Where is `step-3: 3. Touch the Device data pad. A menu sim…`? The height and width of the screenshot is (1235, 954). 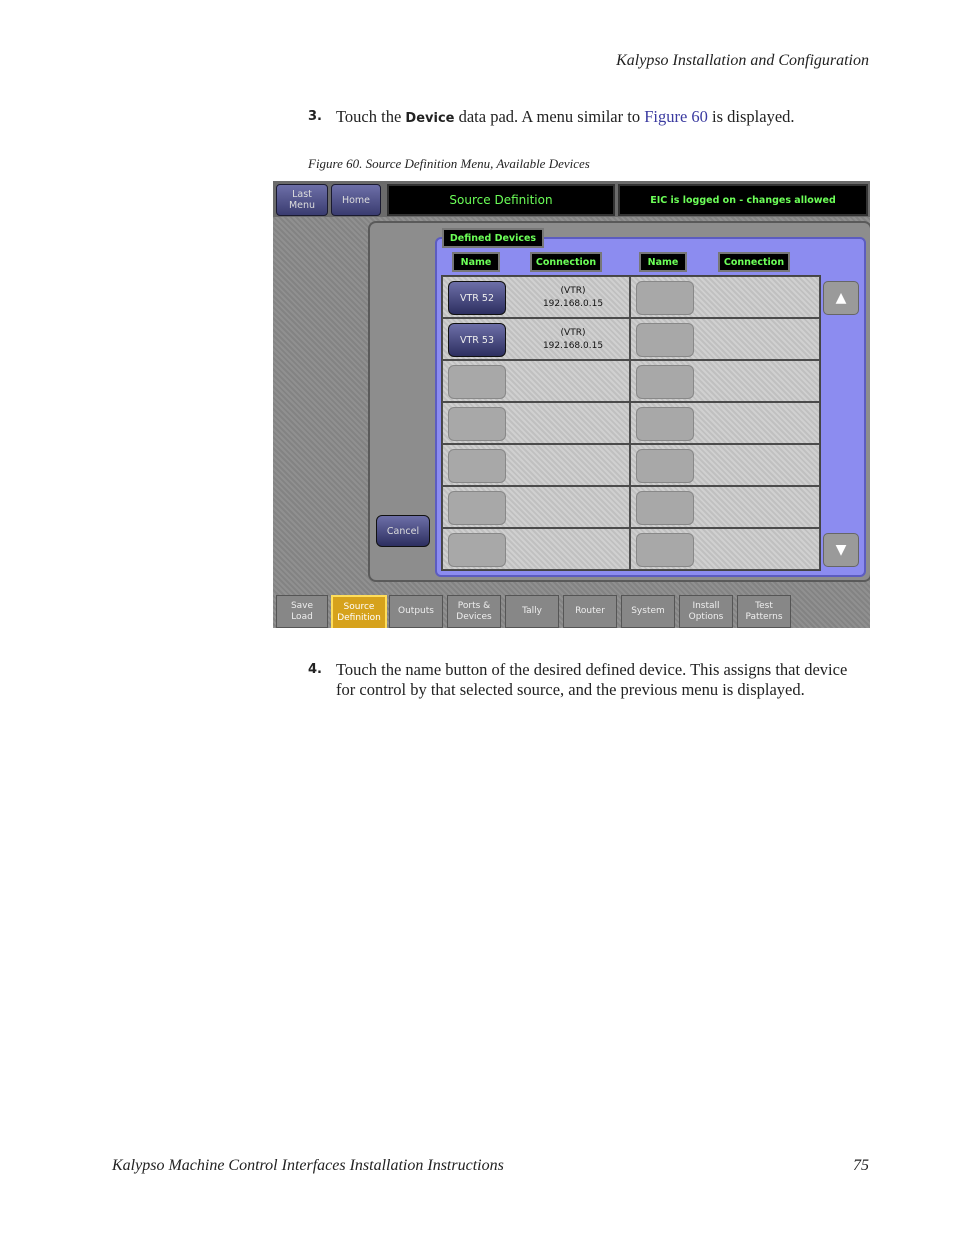
step-3: 3. Touch the Device data pad. A menu sim… is located at coordinates (589, 118).